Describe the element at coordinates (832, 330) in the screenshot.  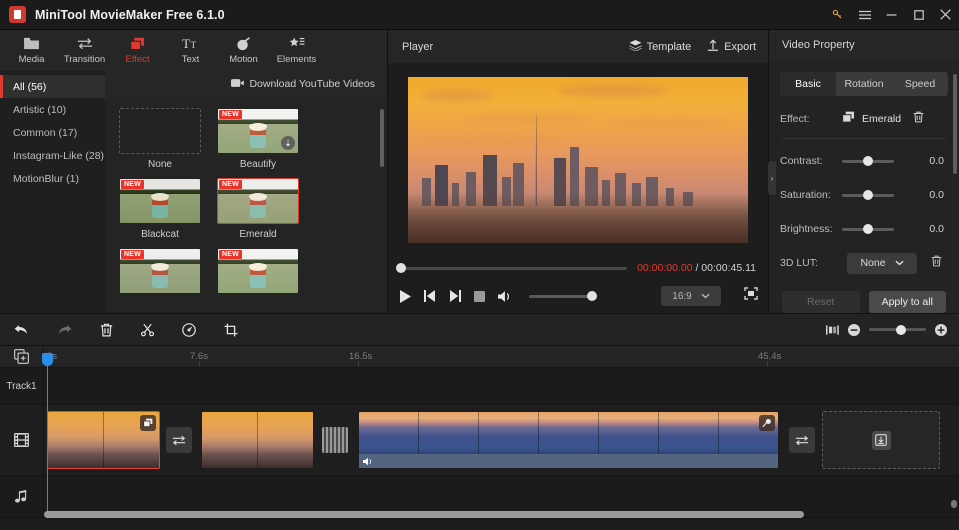
I see `zoom-fit-icon` at that location.